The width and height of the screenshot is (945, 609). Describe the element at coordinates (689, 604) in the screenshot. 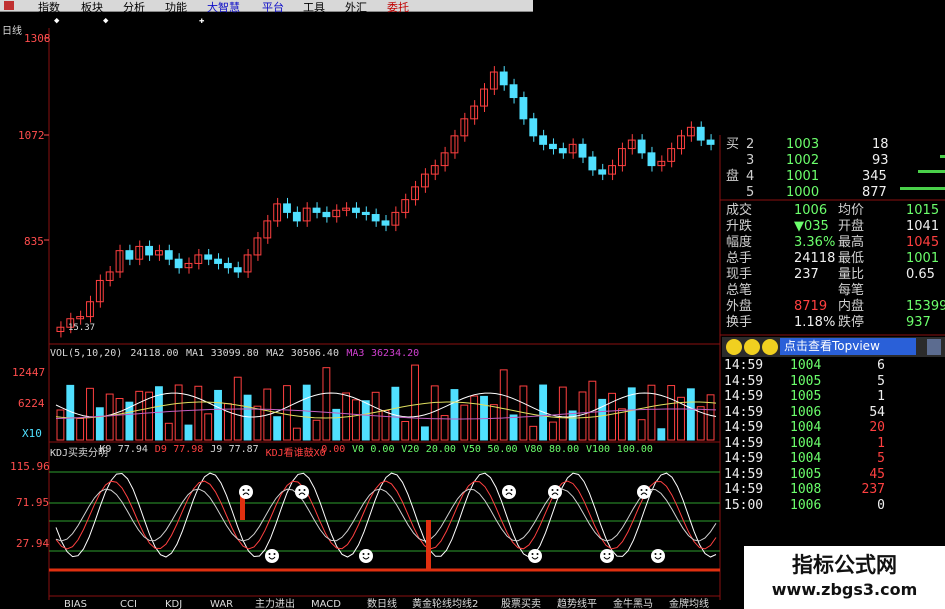

I see `indicator-tab: 金牌均线` at that location.